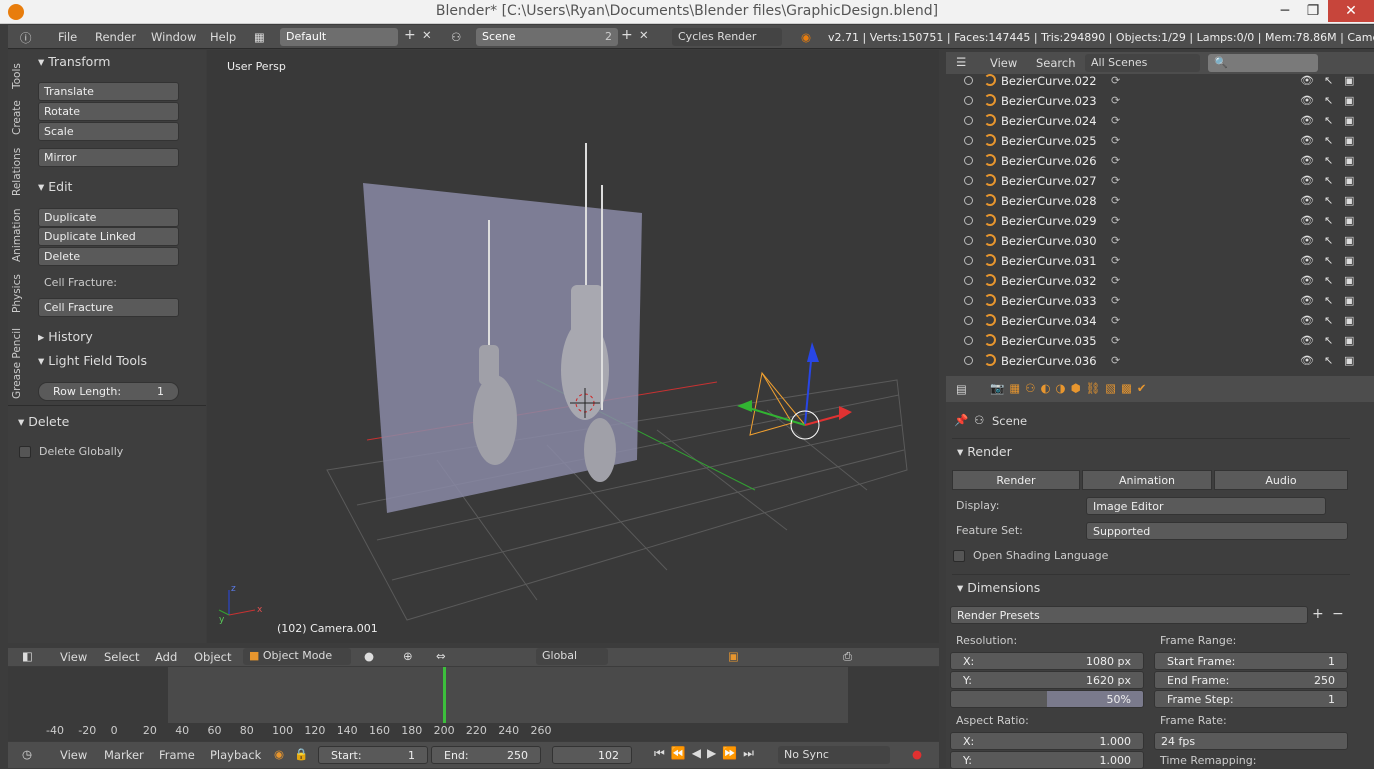 The width and height of the screenshot is (1374, 769). I want to click on delete-globally-checkbox, so click(25, 452).